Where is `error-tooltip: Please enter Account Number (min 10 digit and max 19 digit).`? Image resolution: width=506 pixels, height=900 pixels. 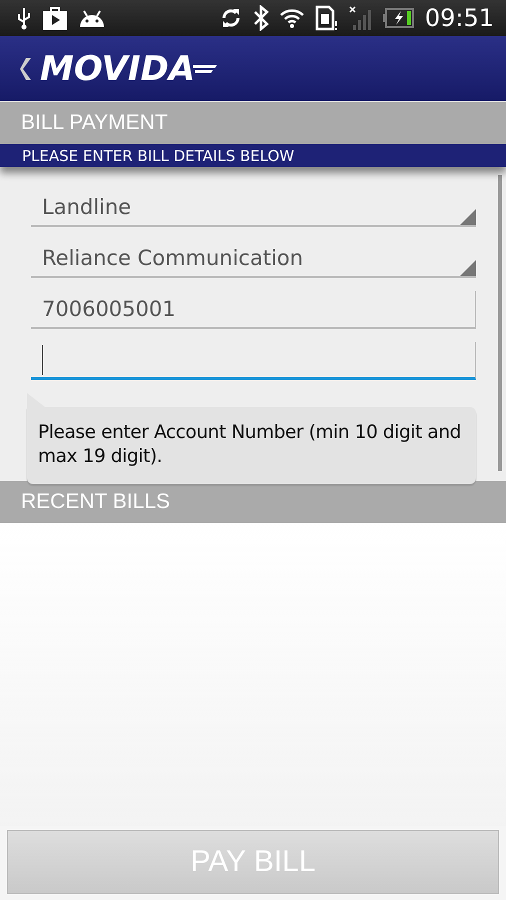 error-tooltip: Please enter Account Number (min 10 digit and max 19 digit). is located at coordinates (251, 440).